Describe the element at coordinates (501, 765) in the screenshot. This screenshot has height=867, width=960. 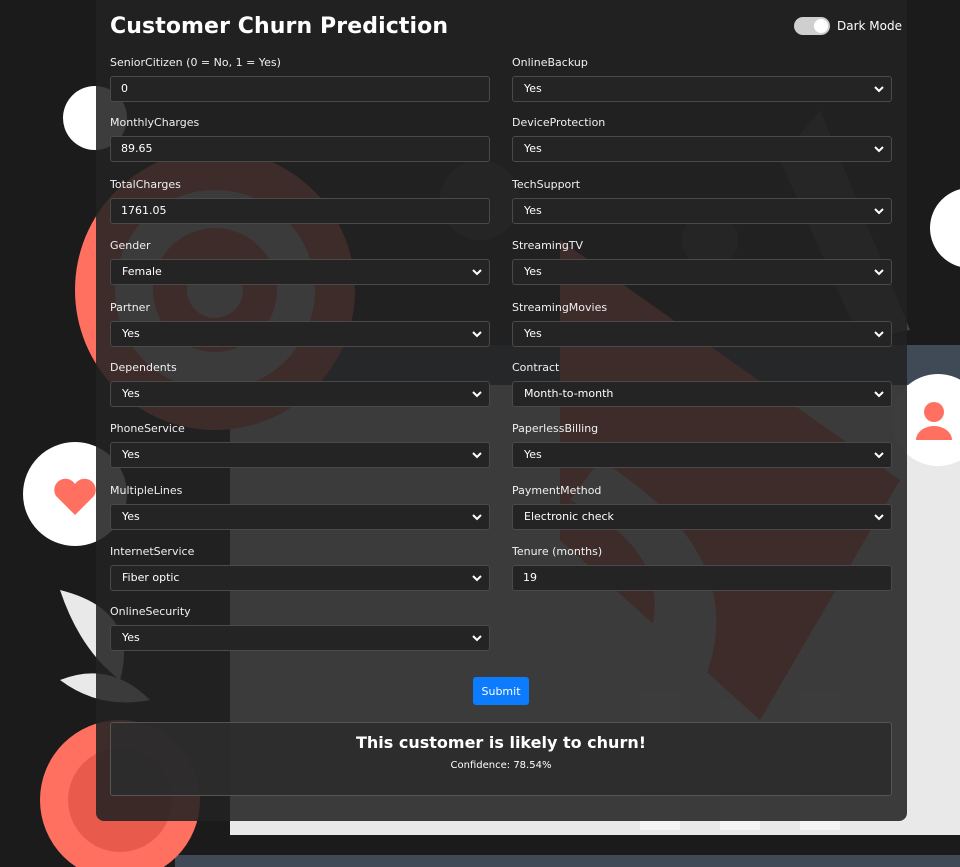
I see `result-confidence: Confidence: 78.54%` at that location.